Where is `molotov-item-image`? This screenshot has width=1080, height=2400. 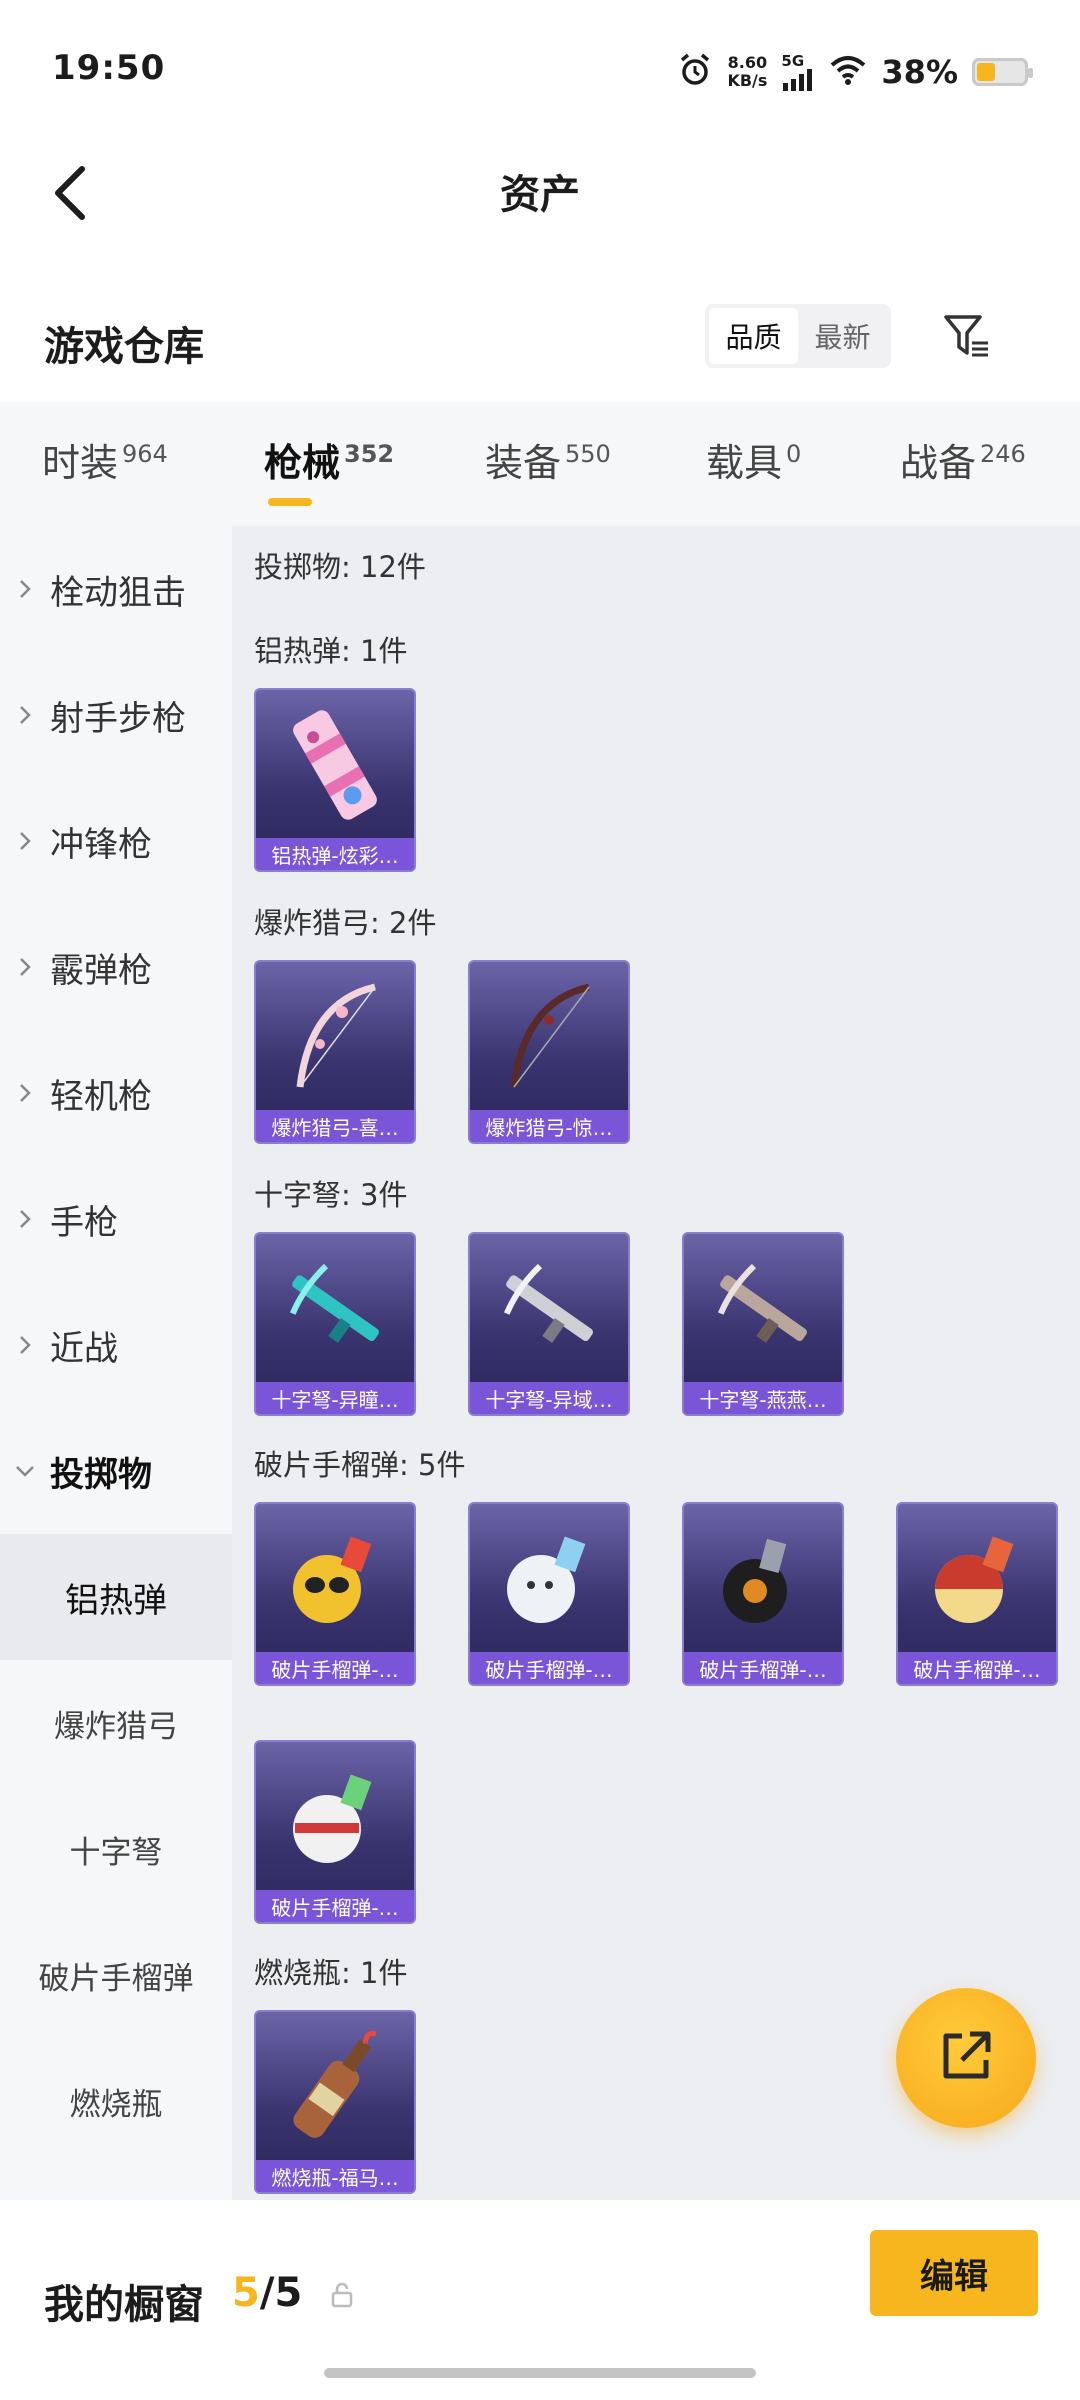
molotov-item-image is located at coordinates (335, 2087).